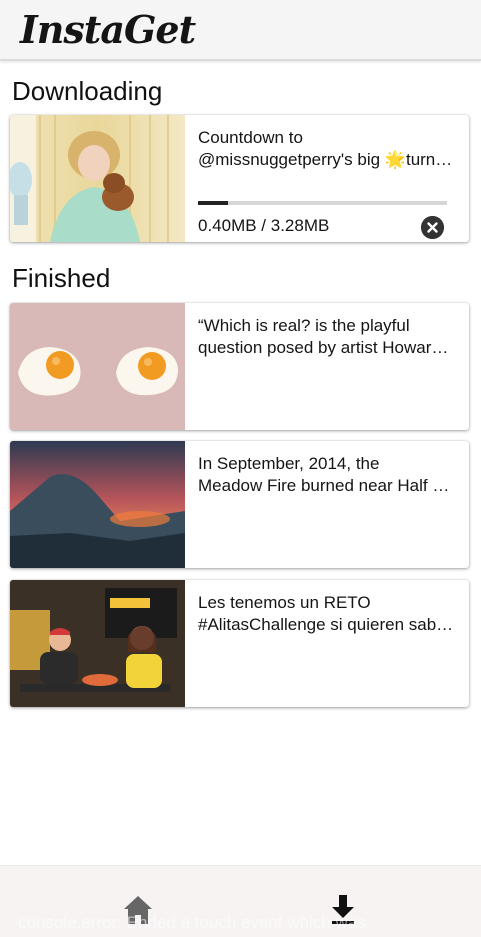 This screenshot has height=937, width=481. What do you see at coordinates (327, 485) in the screenshot?
I see `caption-line-2: Meadow Fire burned near Half Dome` at bounding box center [327, 485].